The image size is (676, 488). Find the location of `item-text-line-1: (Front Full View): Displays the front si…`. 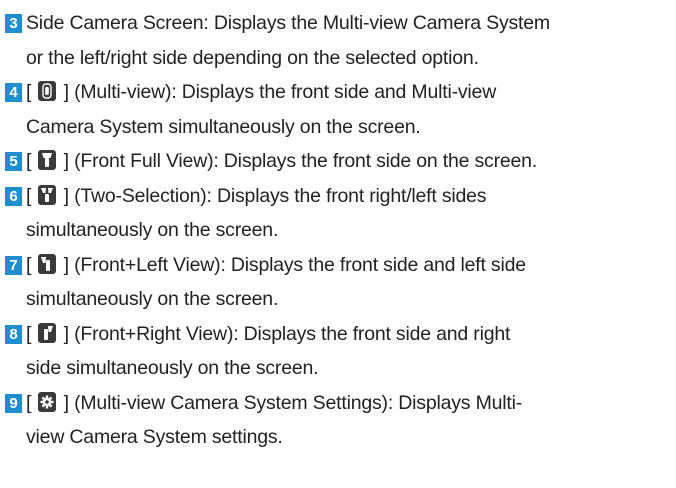

item-text-line-1: (Front Full View): Displays the front si… is located at coordinates (306, 161).